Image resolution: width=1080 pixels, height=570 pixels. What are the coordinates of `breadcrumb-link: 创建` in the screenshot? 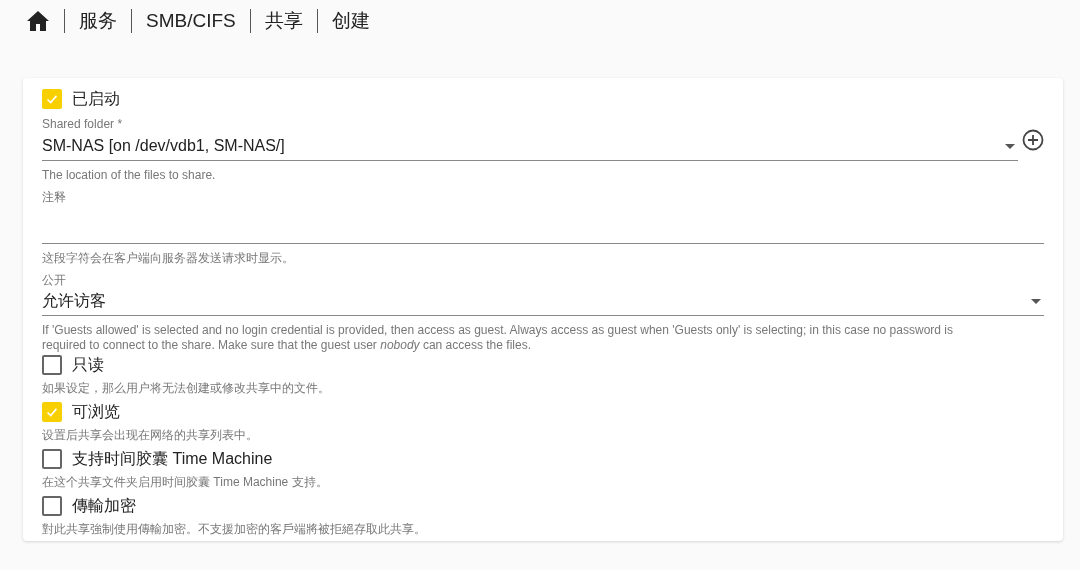 It's located at (350, 21).